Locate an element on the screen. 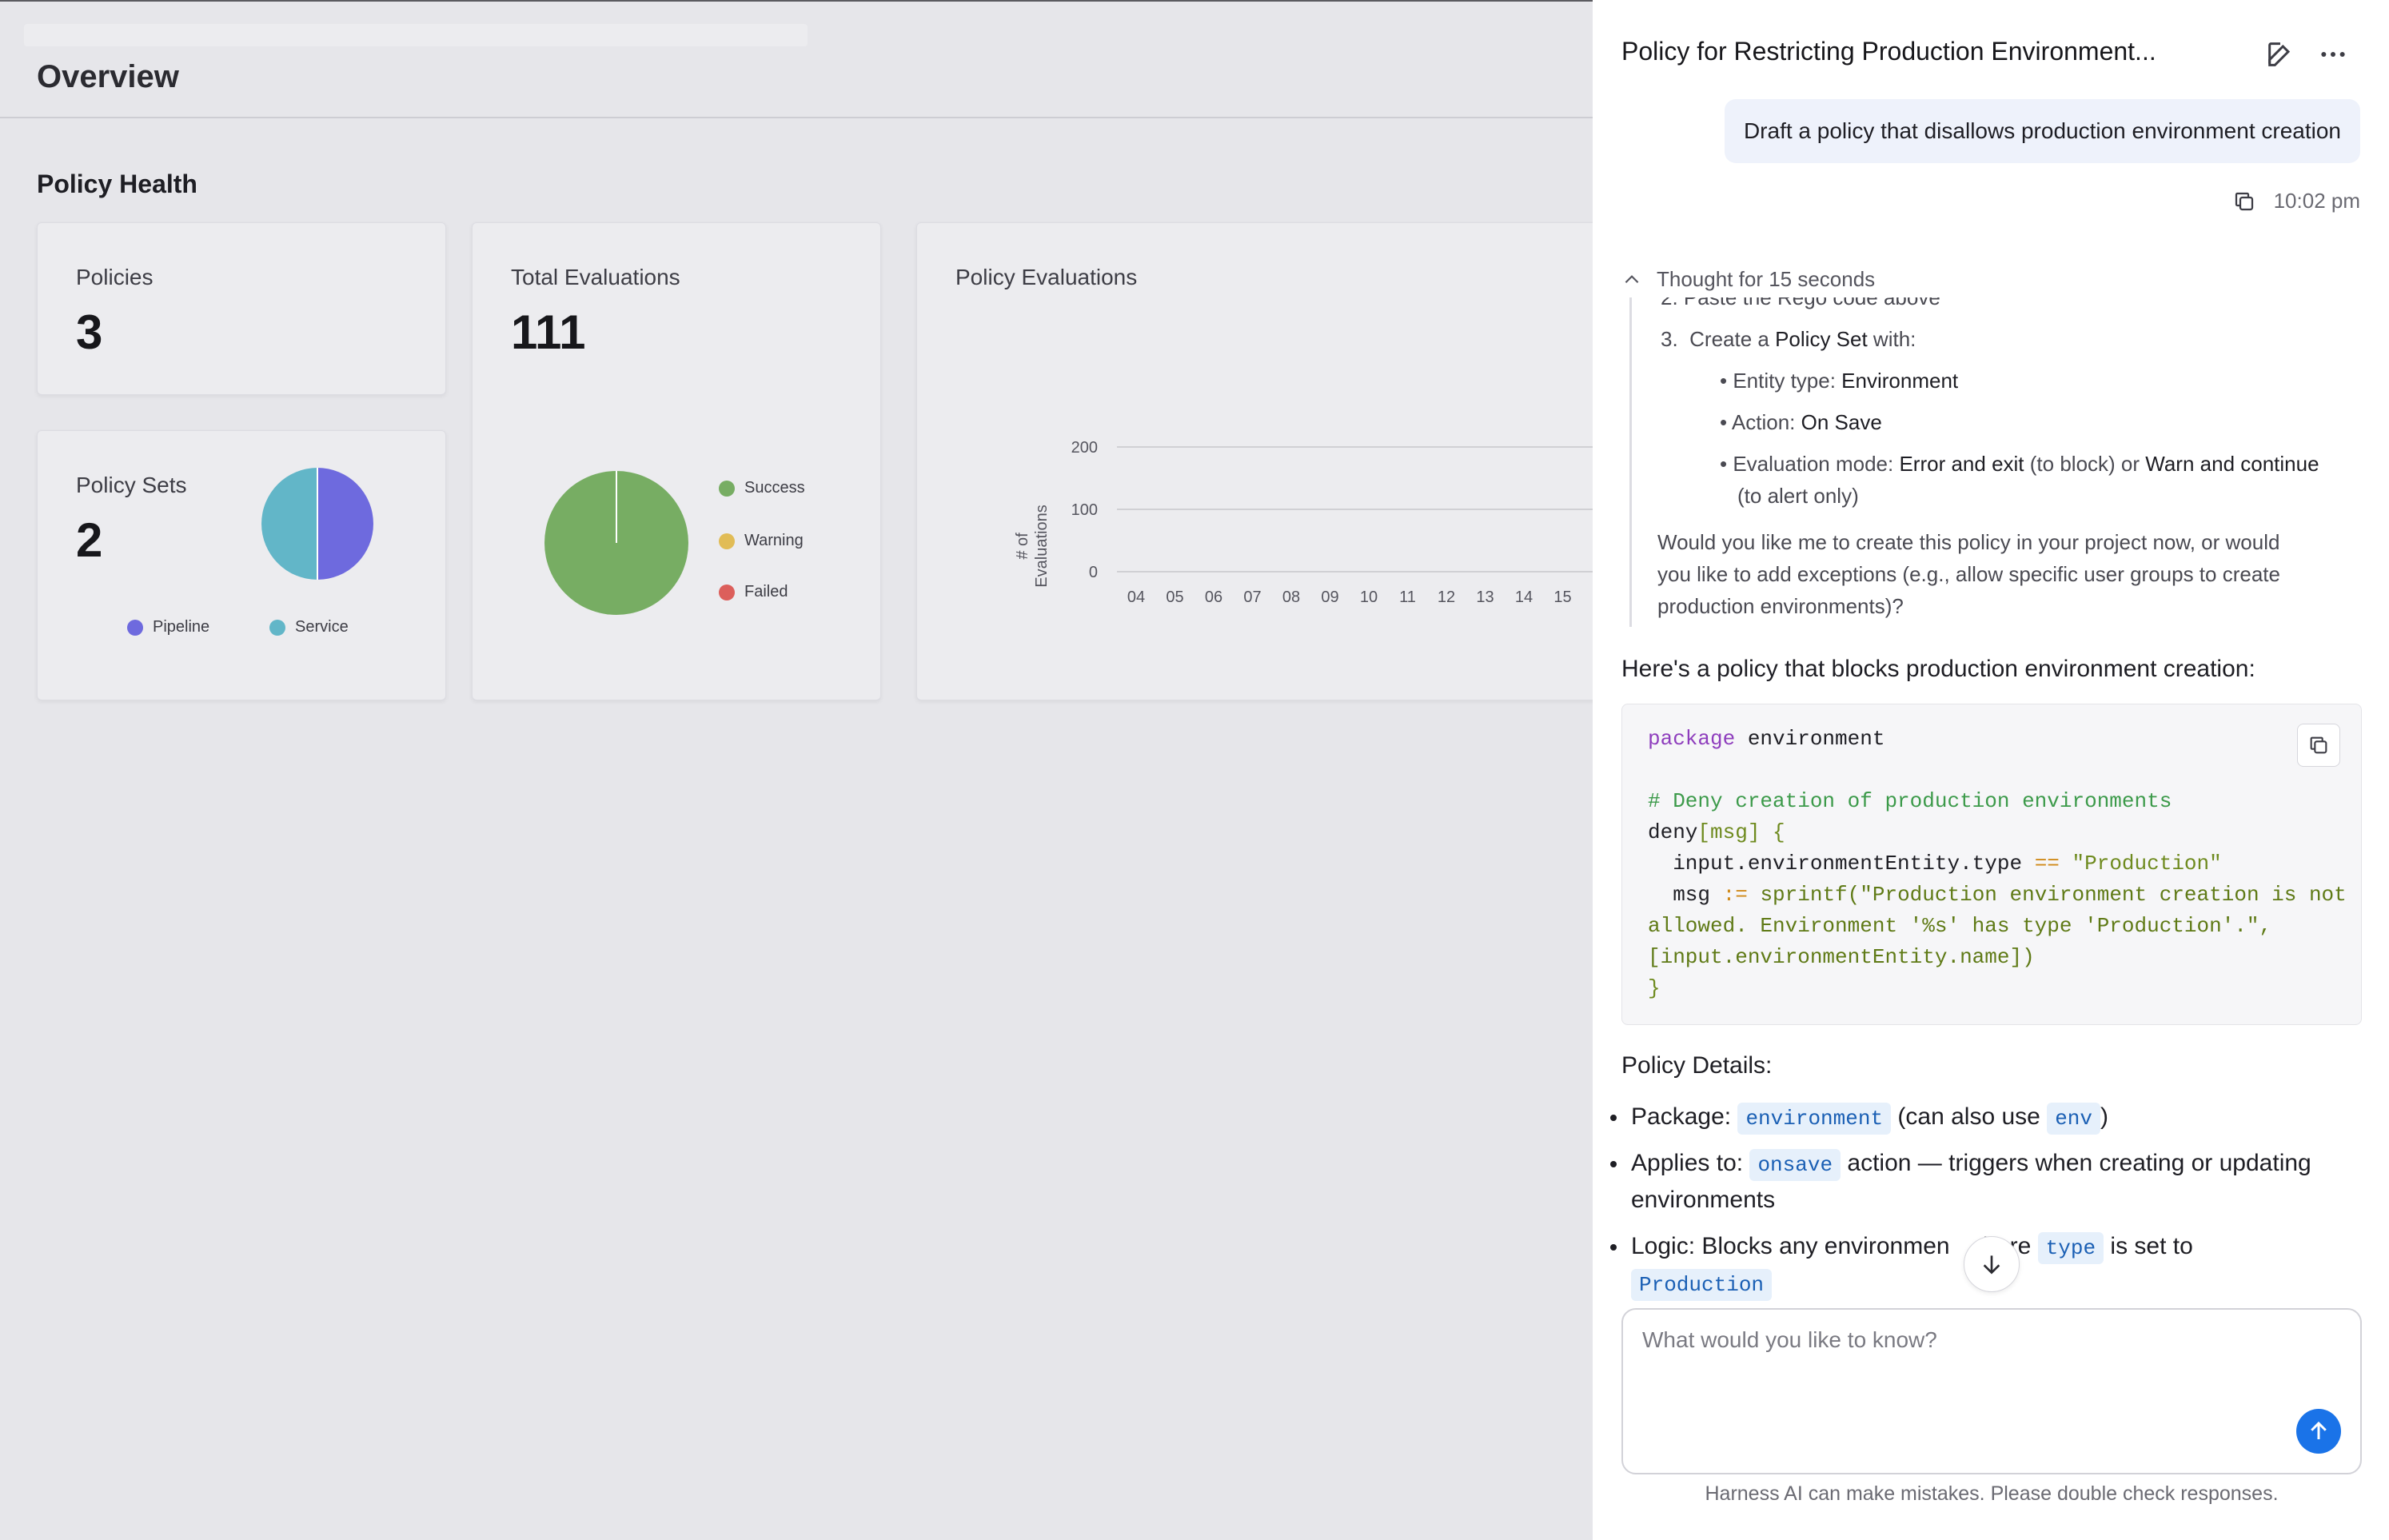  scroll-down-button is located at coordinates (1992, 1264).